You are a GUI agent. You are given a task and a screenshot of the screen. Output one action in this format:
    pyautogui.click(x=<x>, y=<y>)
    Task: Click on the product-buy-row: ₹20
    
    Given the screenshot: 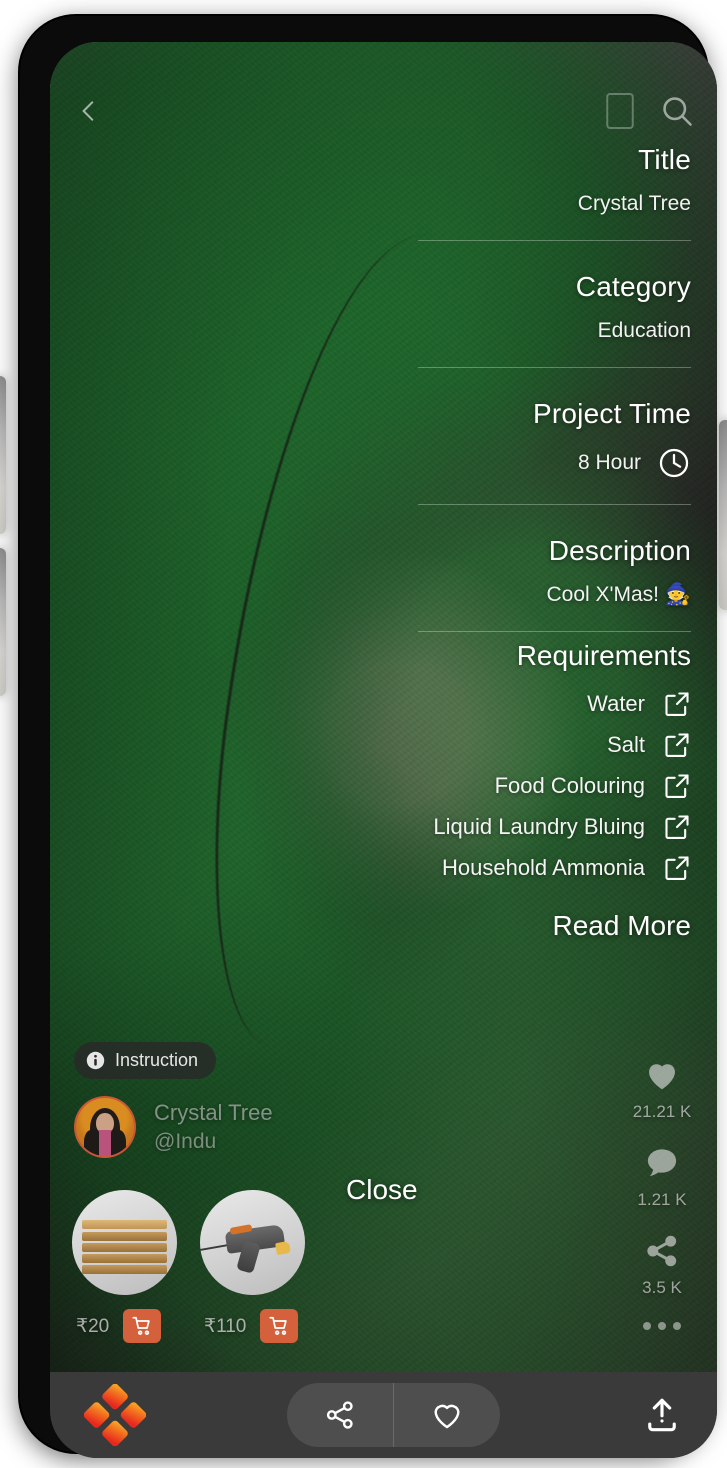 What is the action you would take?
    pyautogui.click(x=127, y=1326)
    